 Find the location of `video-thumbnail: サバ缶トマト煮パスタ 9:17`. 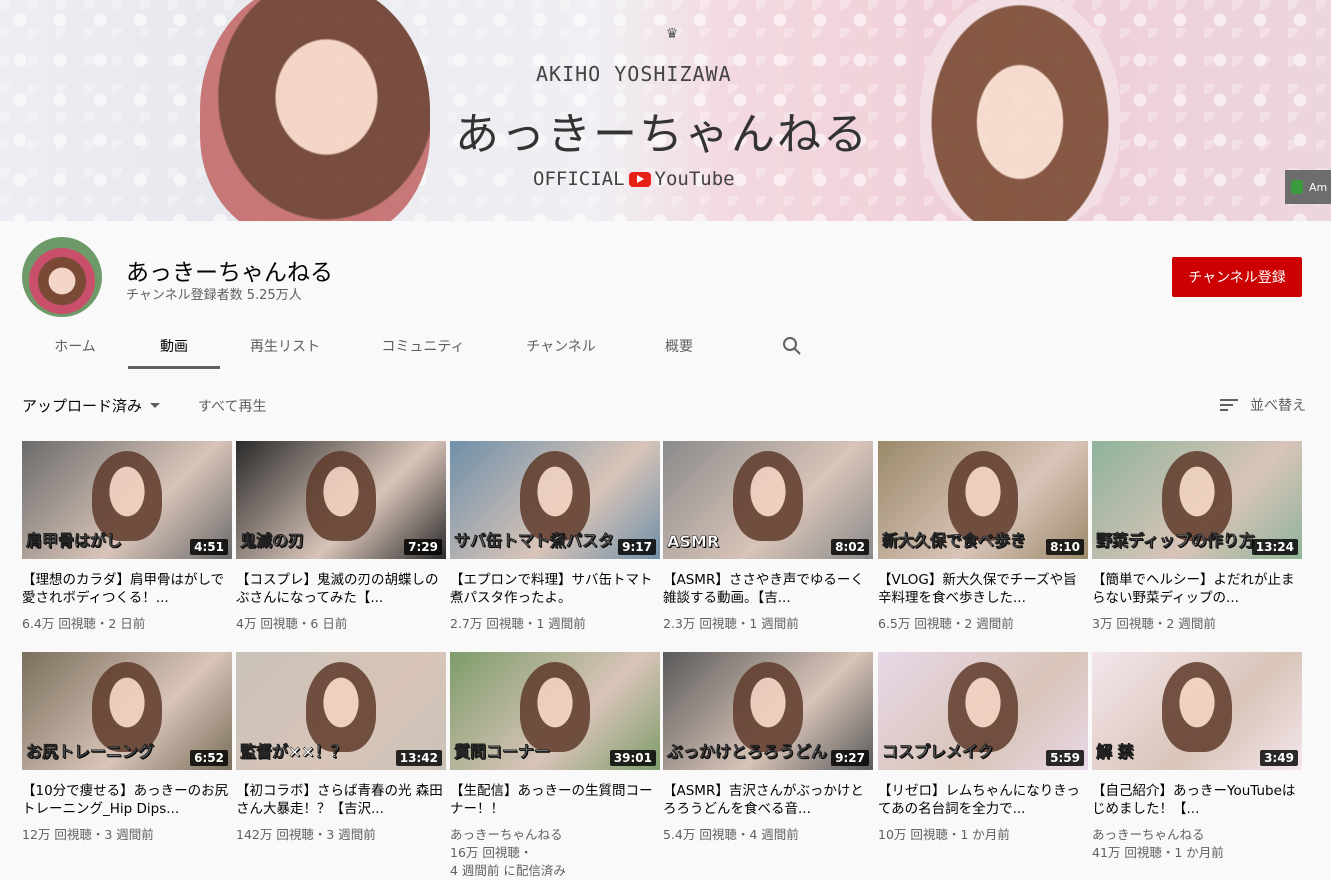

video-thumbnail: サバ缶トマト煮パスタ 9:17 is located at coordinates (555, 500).